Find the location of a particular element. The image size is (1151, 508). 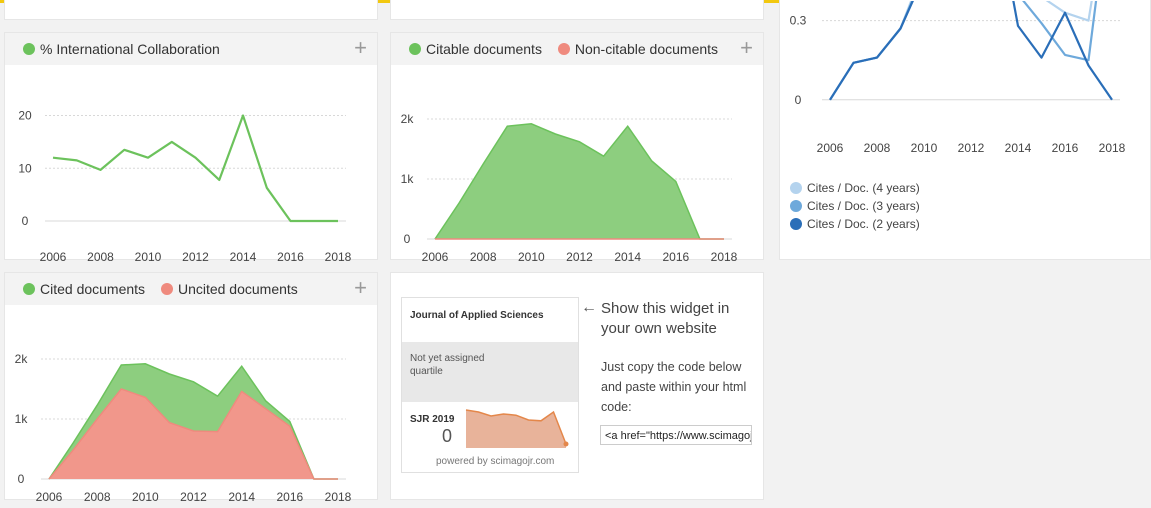

chart-legend: Citable documents Non-citable documents is located at coordinates (569, 49).